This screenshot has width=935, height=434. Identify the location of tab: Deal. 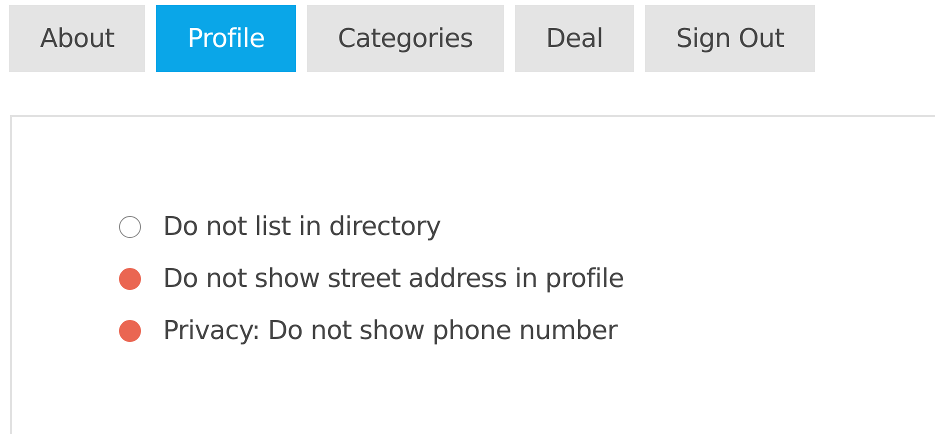
(574, 38).